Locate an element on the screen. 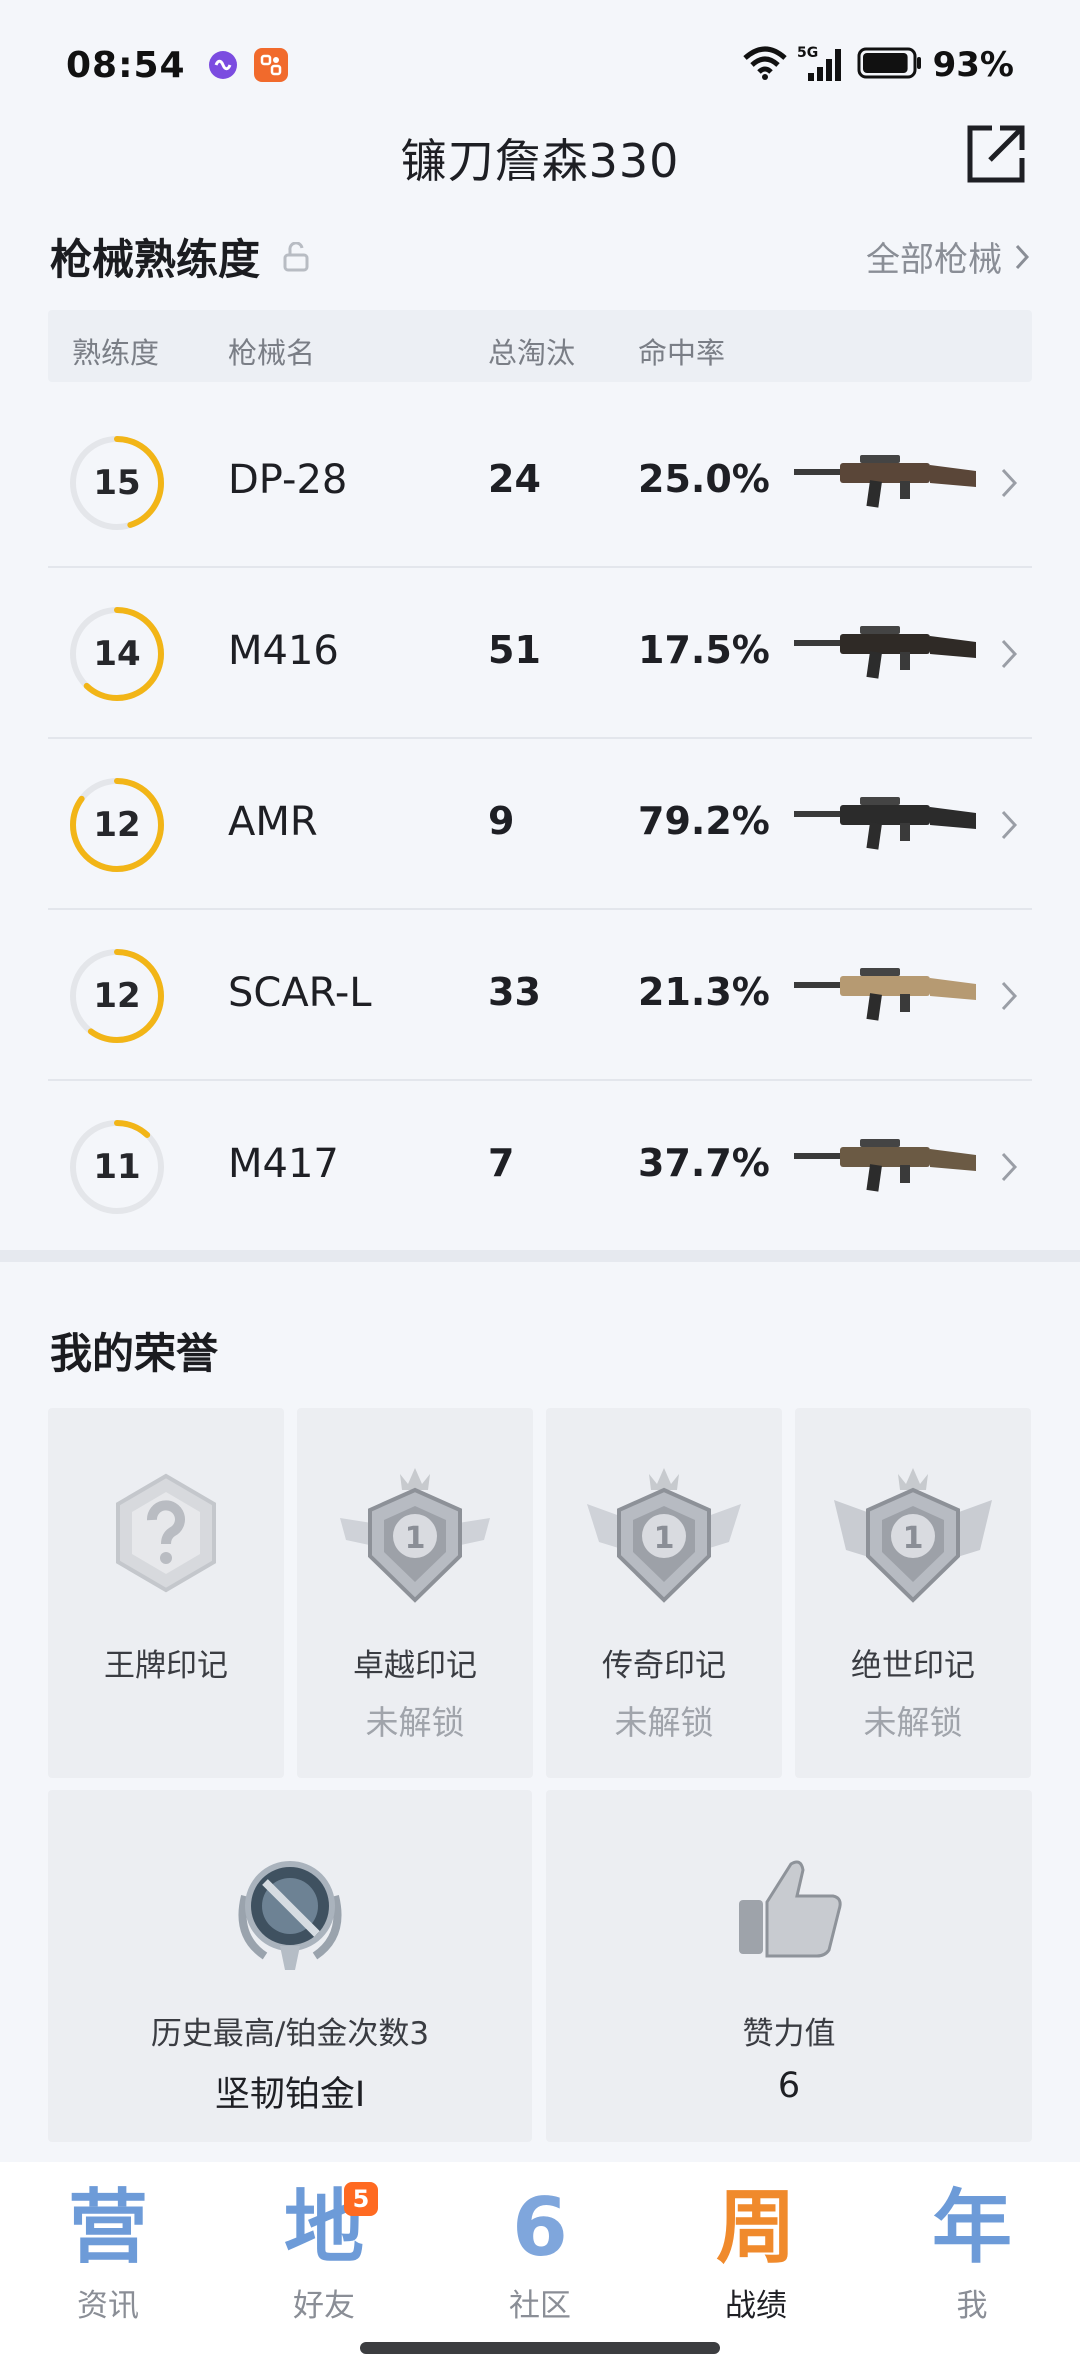 This screenshot has height=2378, width=1080. weapon-hit-rate: 37.7% is located at coordinates (704, 1163).